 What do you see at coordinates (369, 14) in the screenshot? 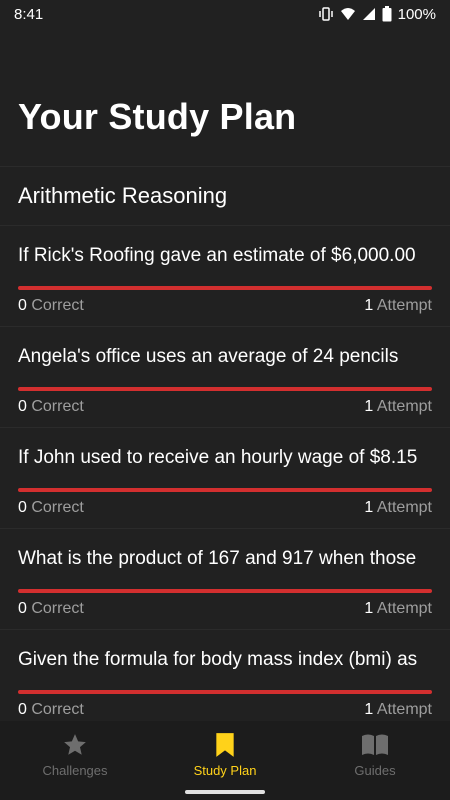
I see `signal-icon` at bounding box center [369, 14].